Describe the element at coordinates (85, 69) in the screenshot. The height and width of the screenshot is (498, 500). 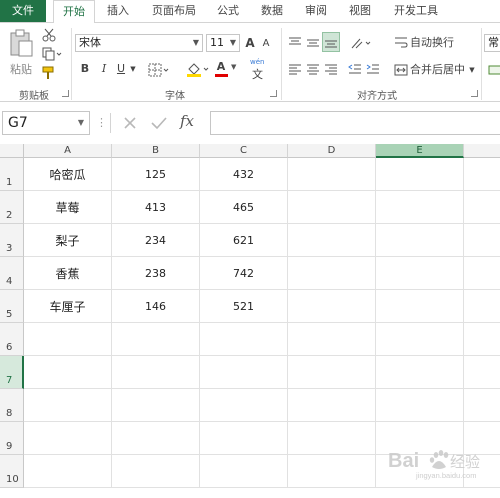
I see `bold-button: B` at that location.